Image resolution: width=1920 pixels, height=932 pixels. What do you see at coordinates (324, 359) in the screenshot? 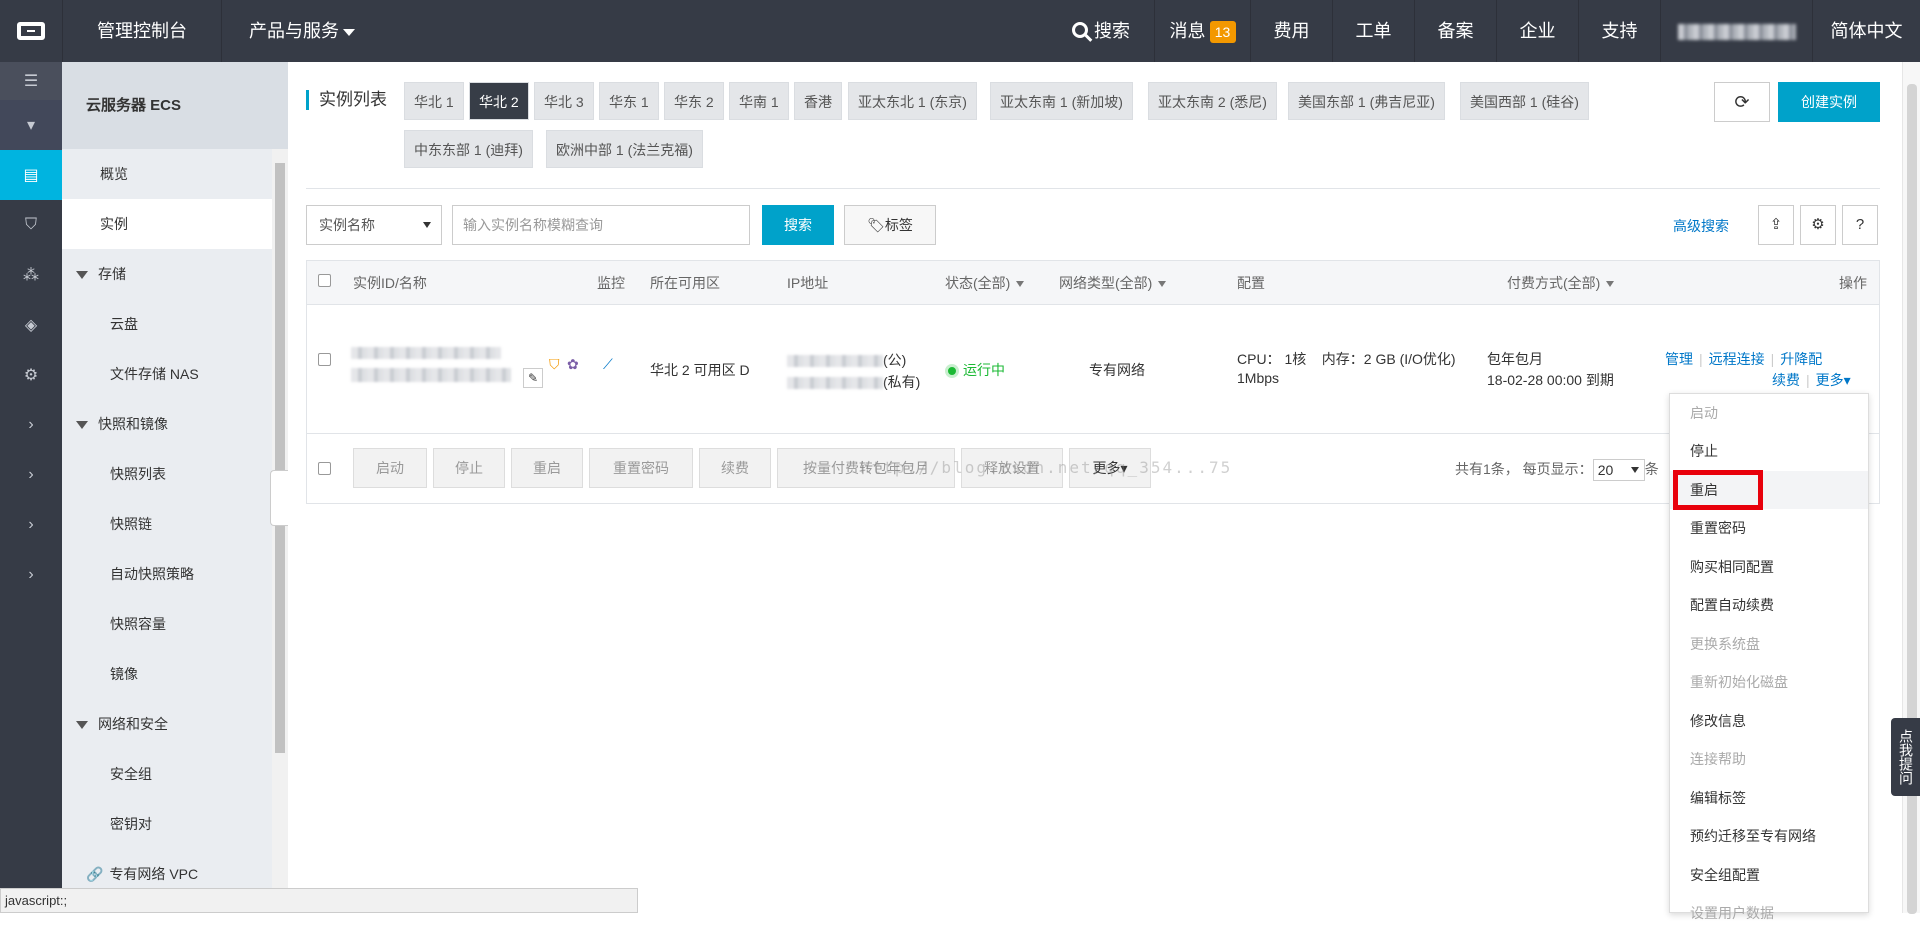
I see `row-checkbox` at bounding box center [324, 359].